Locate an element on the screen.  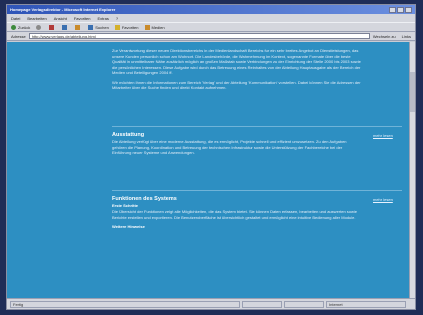
vertical-scrollbar is located at coordinates (412, 171).